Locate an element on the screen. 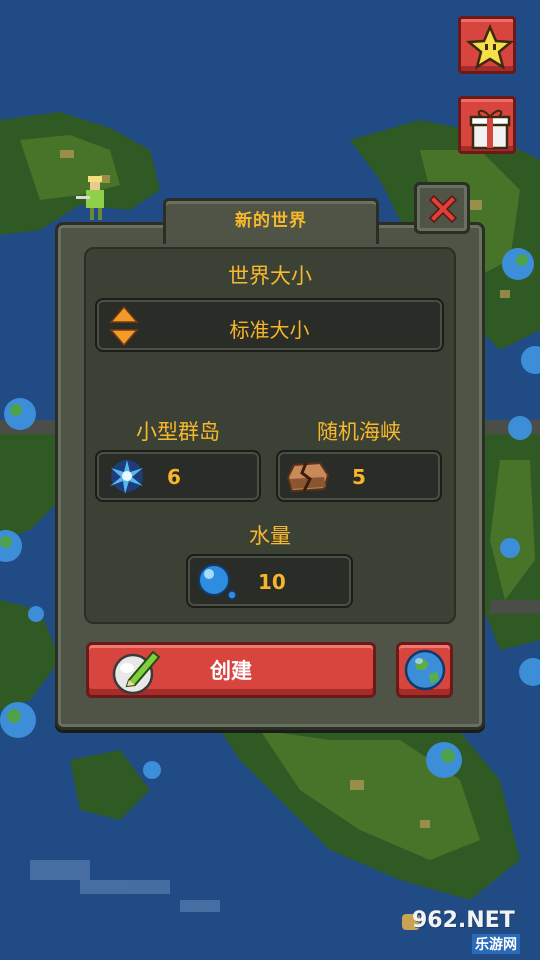  islands-selector: 6 is located at coordinates (178, 476).